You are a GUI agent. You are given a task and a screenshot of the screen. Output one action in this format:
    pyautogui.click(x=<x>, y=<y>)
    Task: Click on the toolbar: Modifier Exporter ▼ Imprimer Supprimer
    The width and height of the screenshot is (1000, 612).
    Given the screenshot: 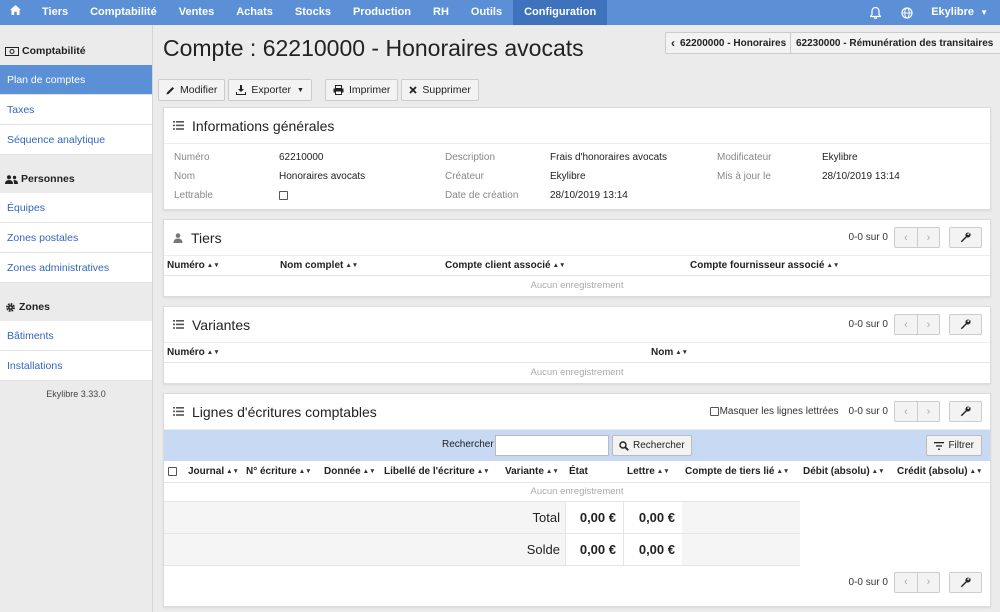 What is the action you would take?
    pyautogui.click(x=320, y=90)
    